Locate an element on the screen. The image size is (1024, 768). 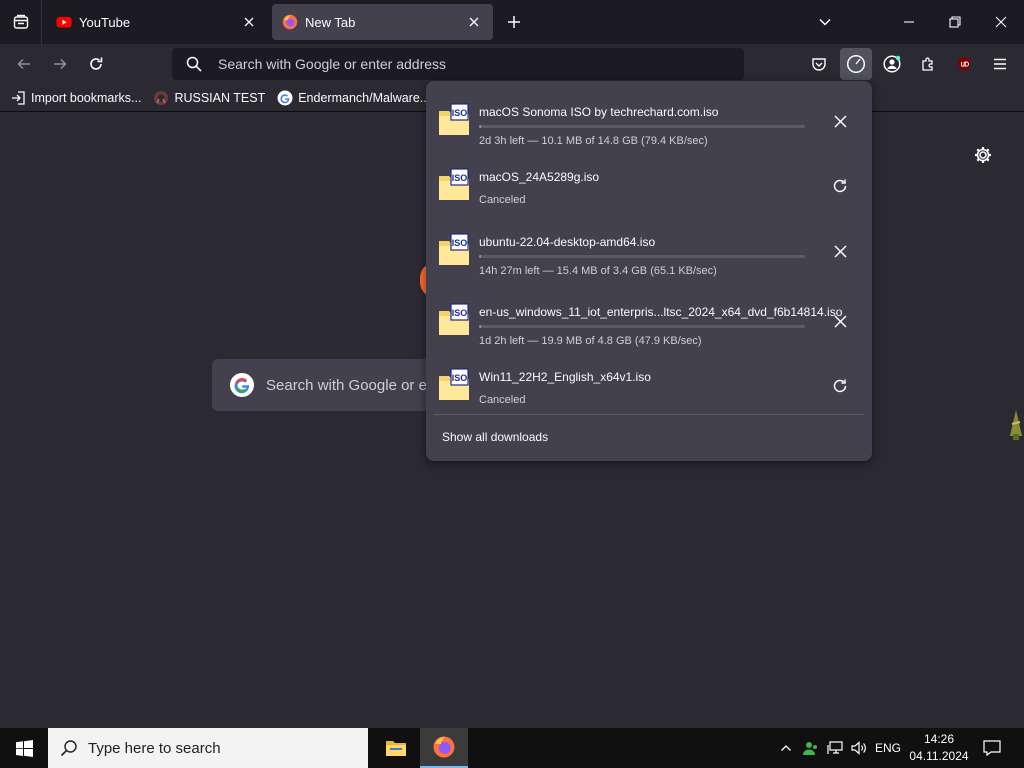
clock-time: 14:26 is located at coordinates (939, 739).